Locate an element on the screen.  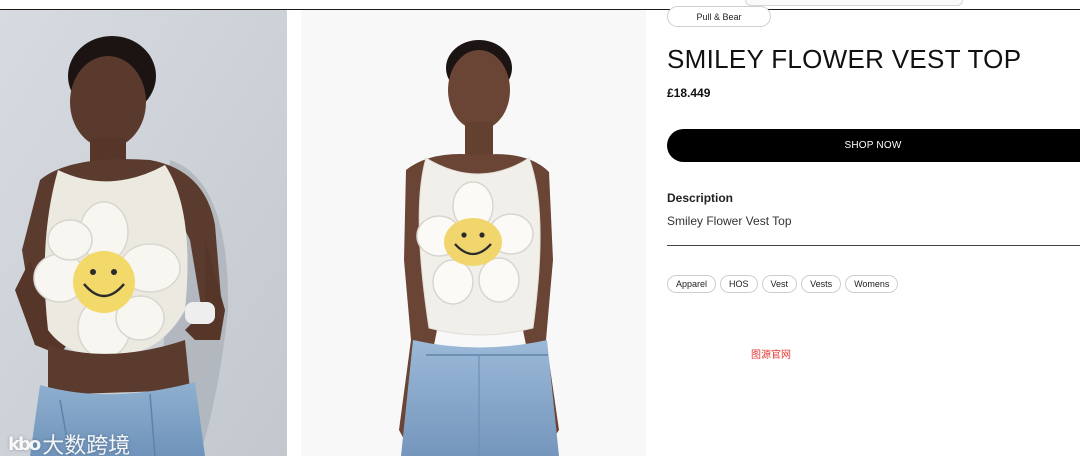
source-note: 图源官网 is located at coordinates (771, 355).